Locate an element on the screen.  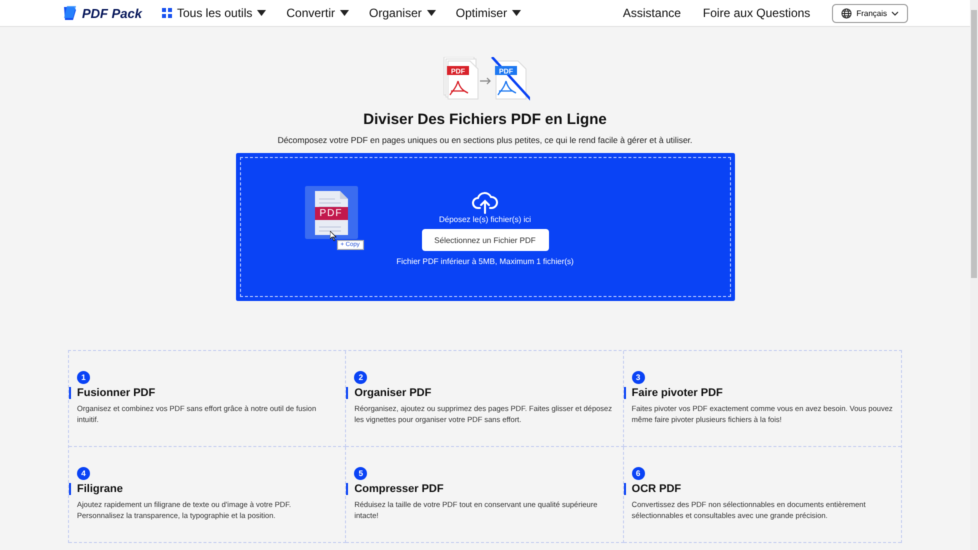
select-file-button: Sélectionnez un Fichier PDF is located at coordinates (485, 240).